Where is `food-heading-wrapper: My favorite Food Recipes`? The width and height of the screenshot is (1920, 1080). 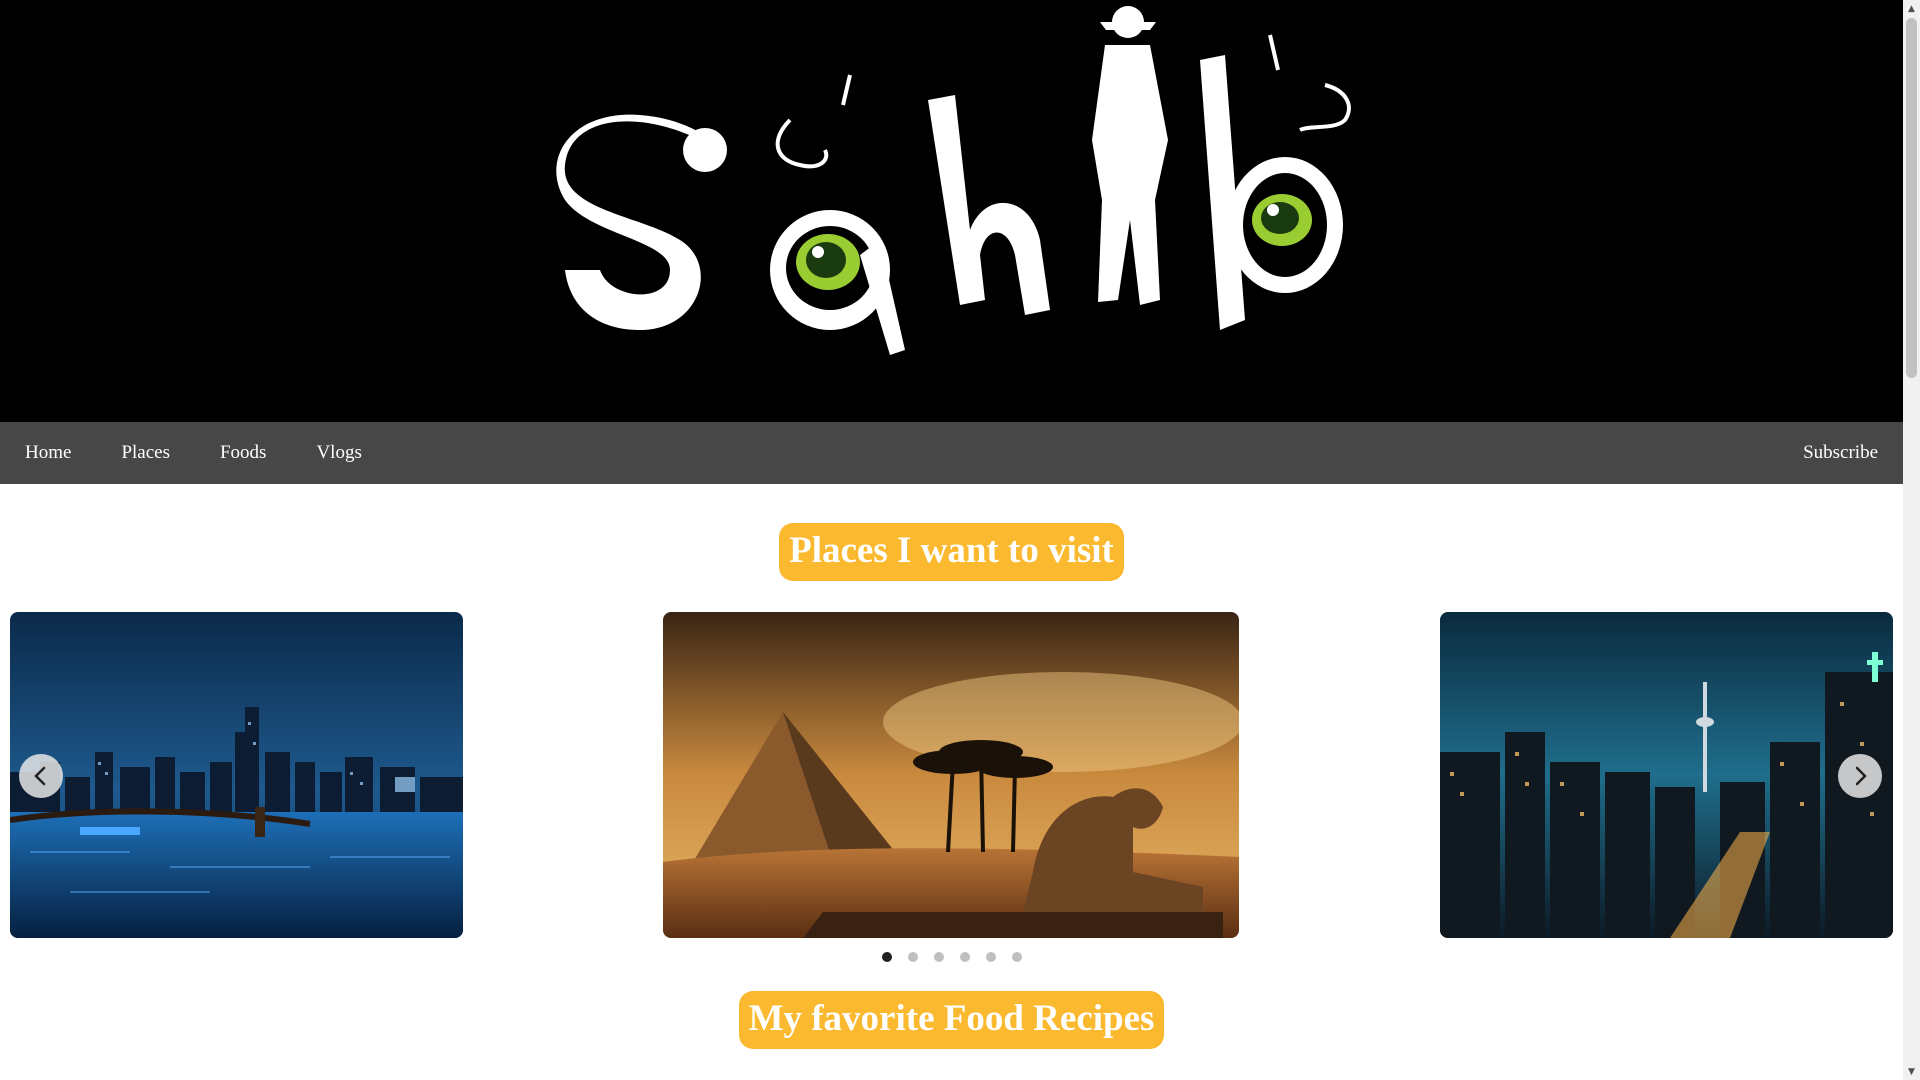 food-heading-wrapper: My favorite Food Recipes is located at coordinates (951, 1020).